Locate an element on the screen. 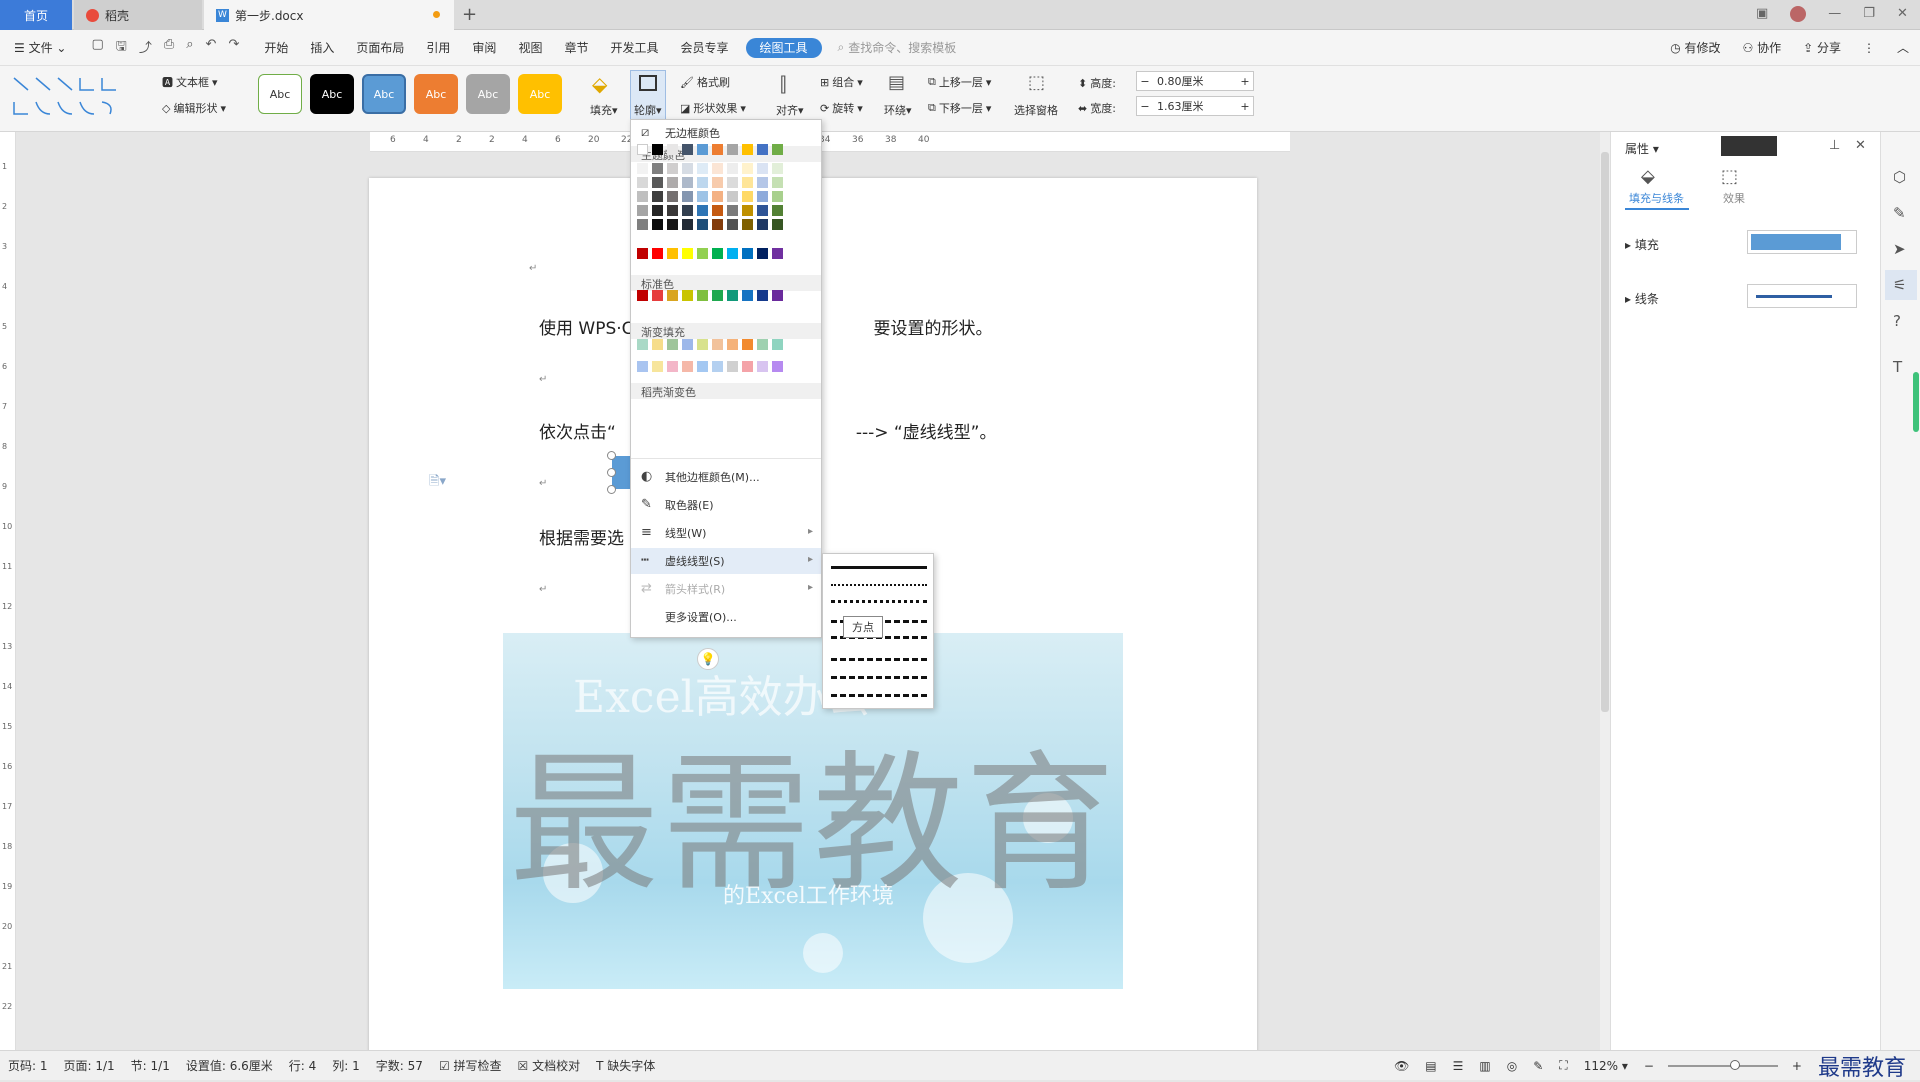 The image size is (1920, 1082). zoom-in-icon: + is located at coordinates (1797, 1066).